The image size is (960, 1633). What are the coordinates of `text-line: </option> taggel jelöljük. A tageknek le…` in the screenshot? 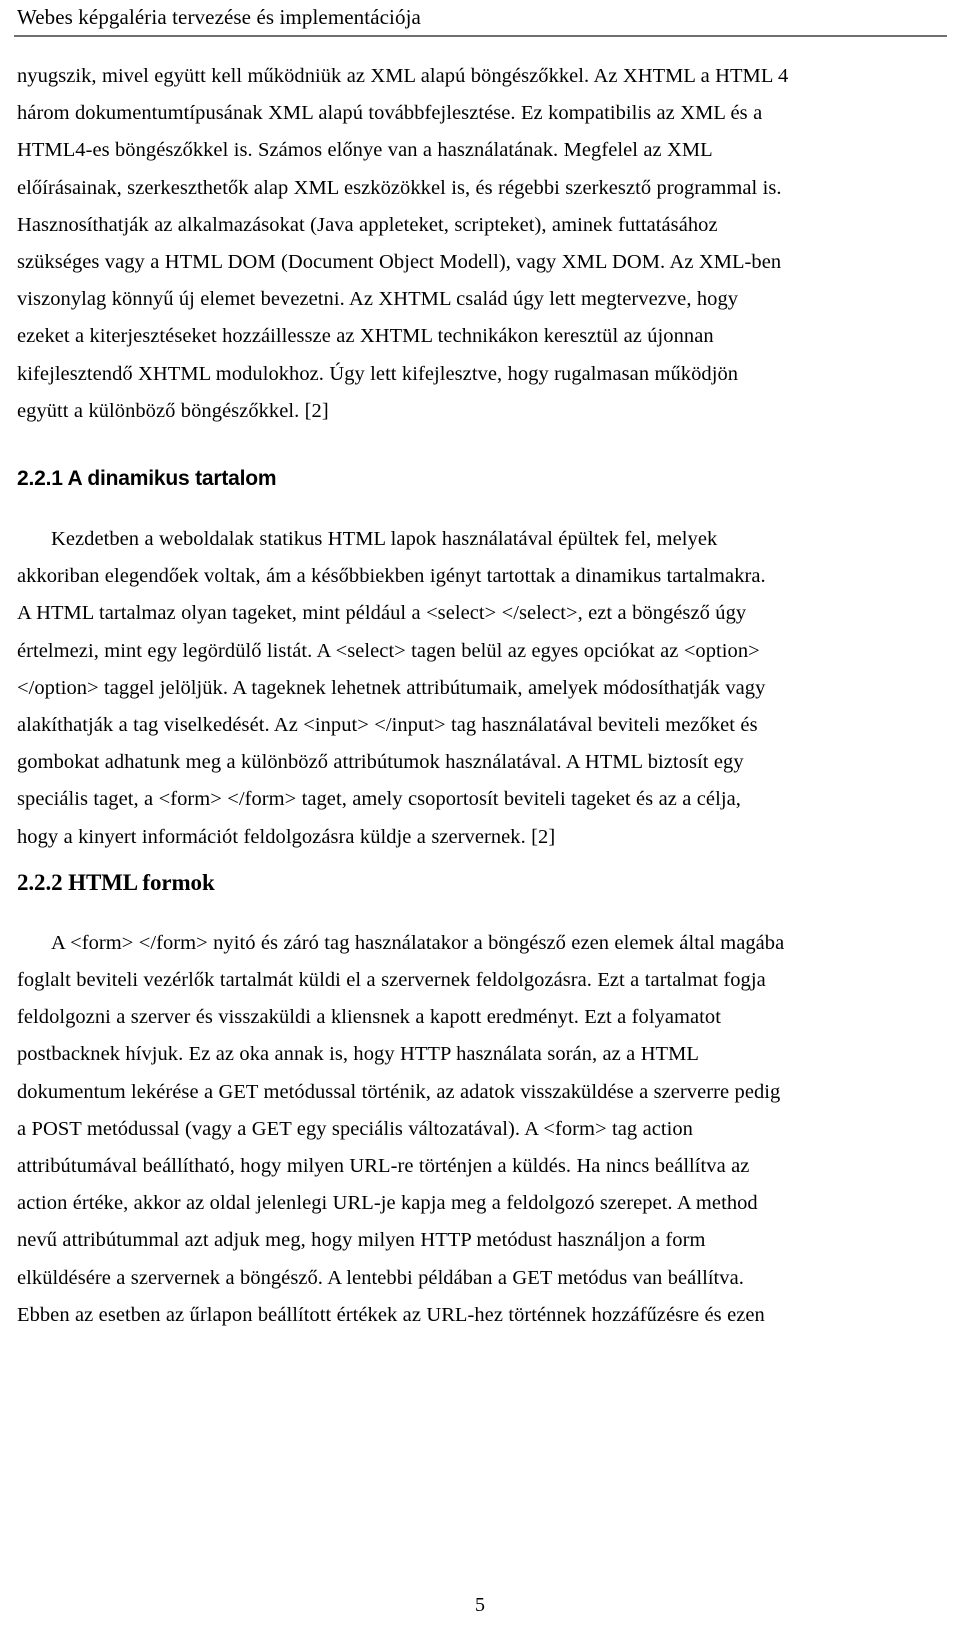 It's located at (391, 687).